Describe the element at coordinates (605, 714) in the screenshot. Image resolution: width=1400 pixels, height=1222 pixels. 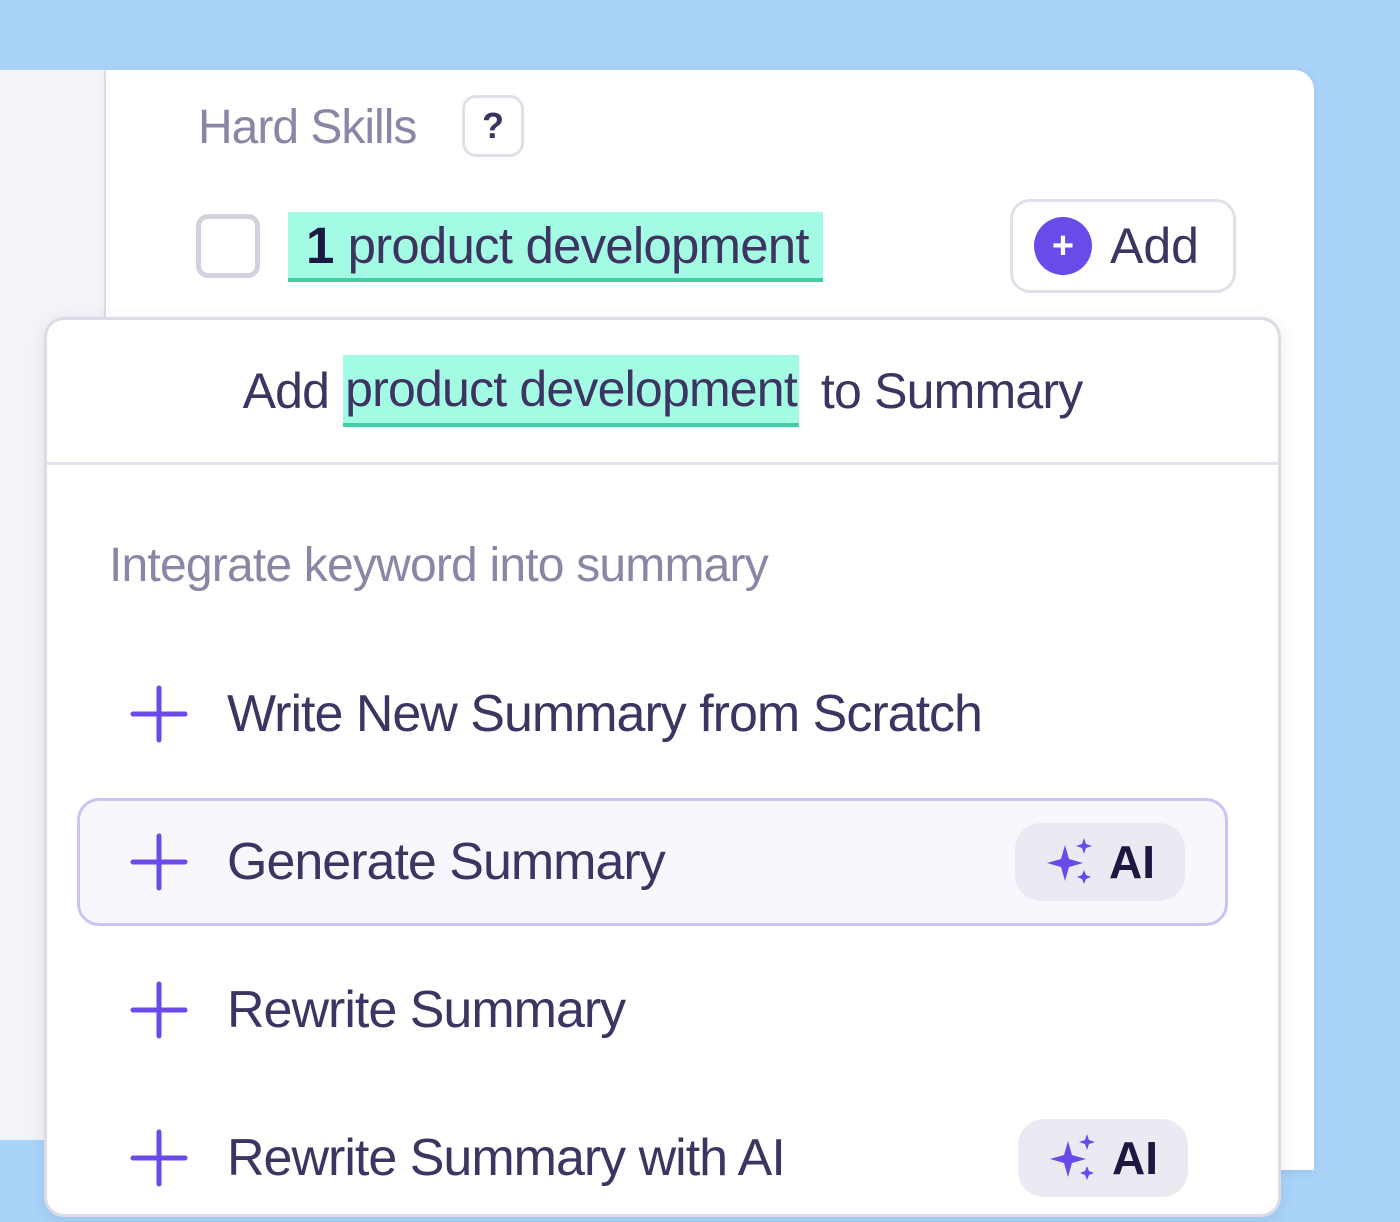
I see `option-label: Write New Summary from Scratch` at that location.